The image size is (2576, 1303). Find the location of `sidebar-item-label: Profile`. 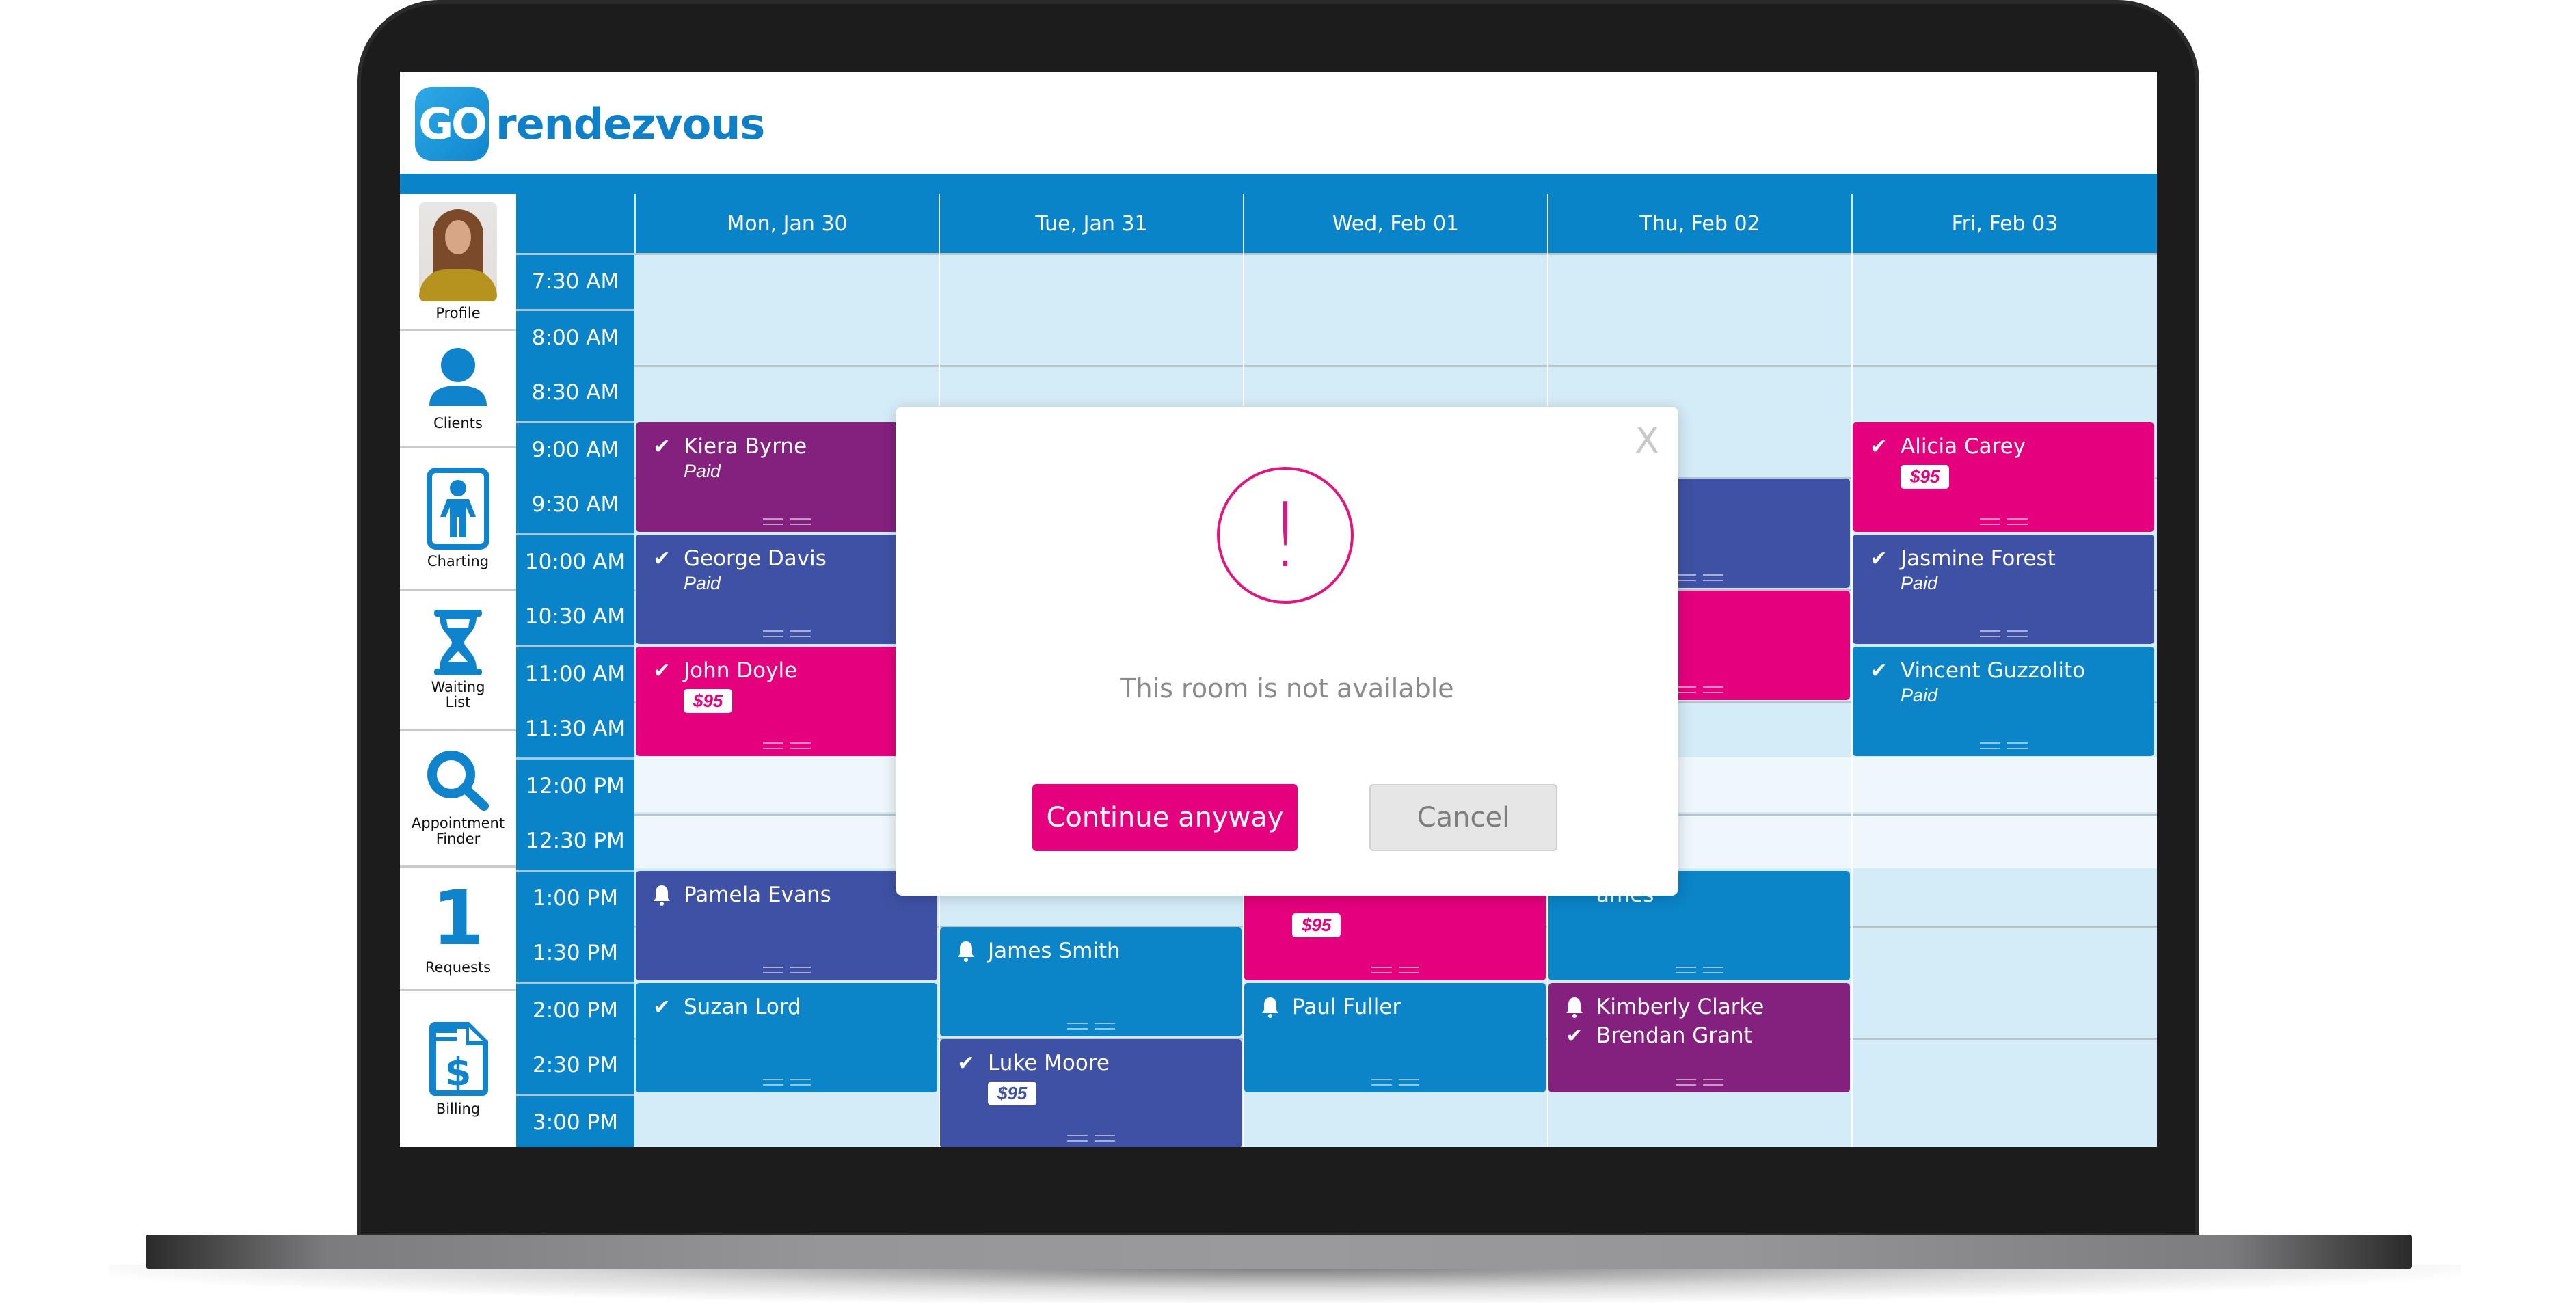

sidebar-item-label: Profile is located at coordinates (458, 312).